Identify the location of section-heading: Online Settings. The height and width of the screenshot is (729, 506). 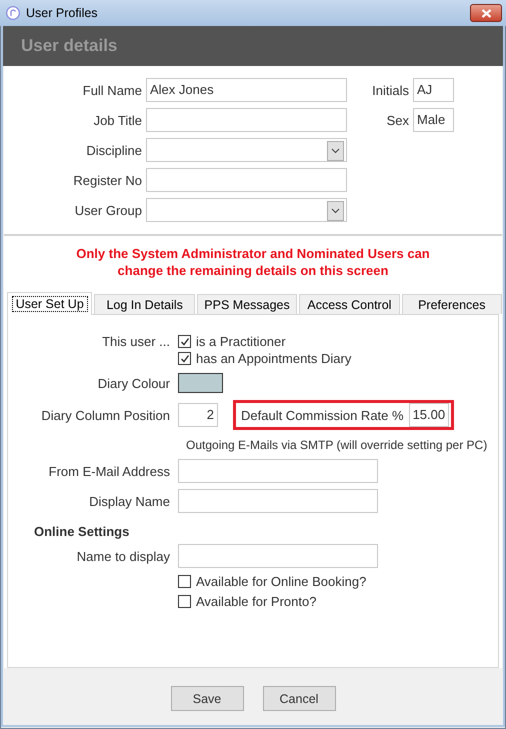
(81, 532).